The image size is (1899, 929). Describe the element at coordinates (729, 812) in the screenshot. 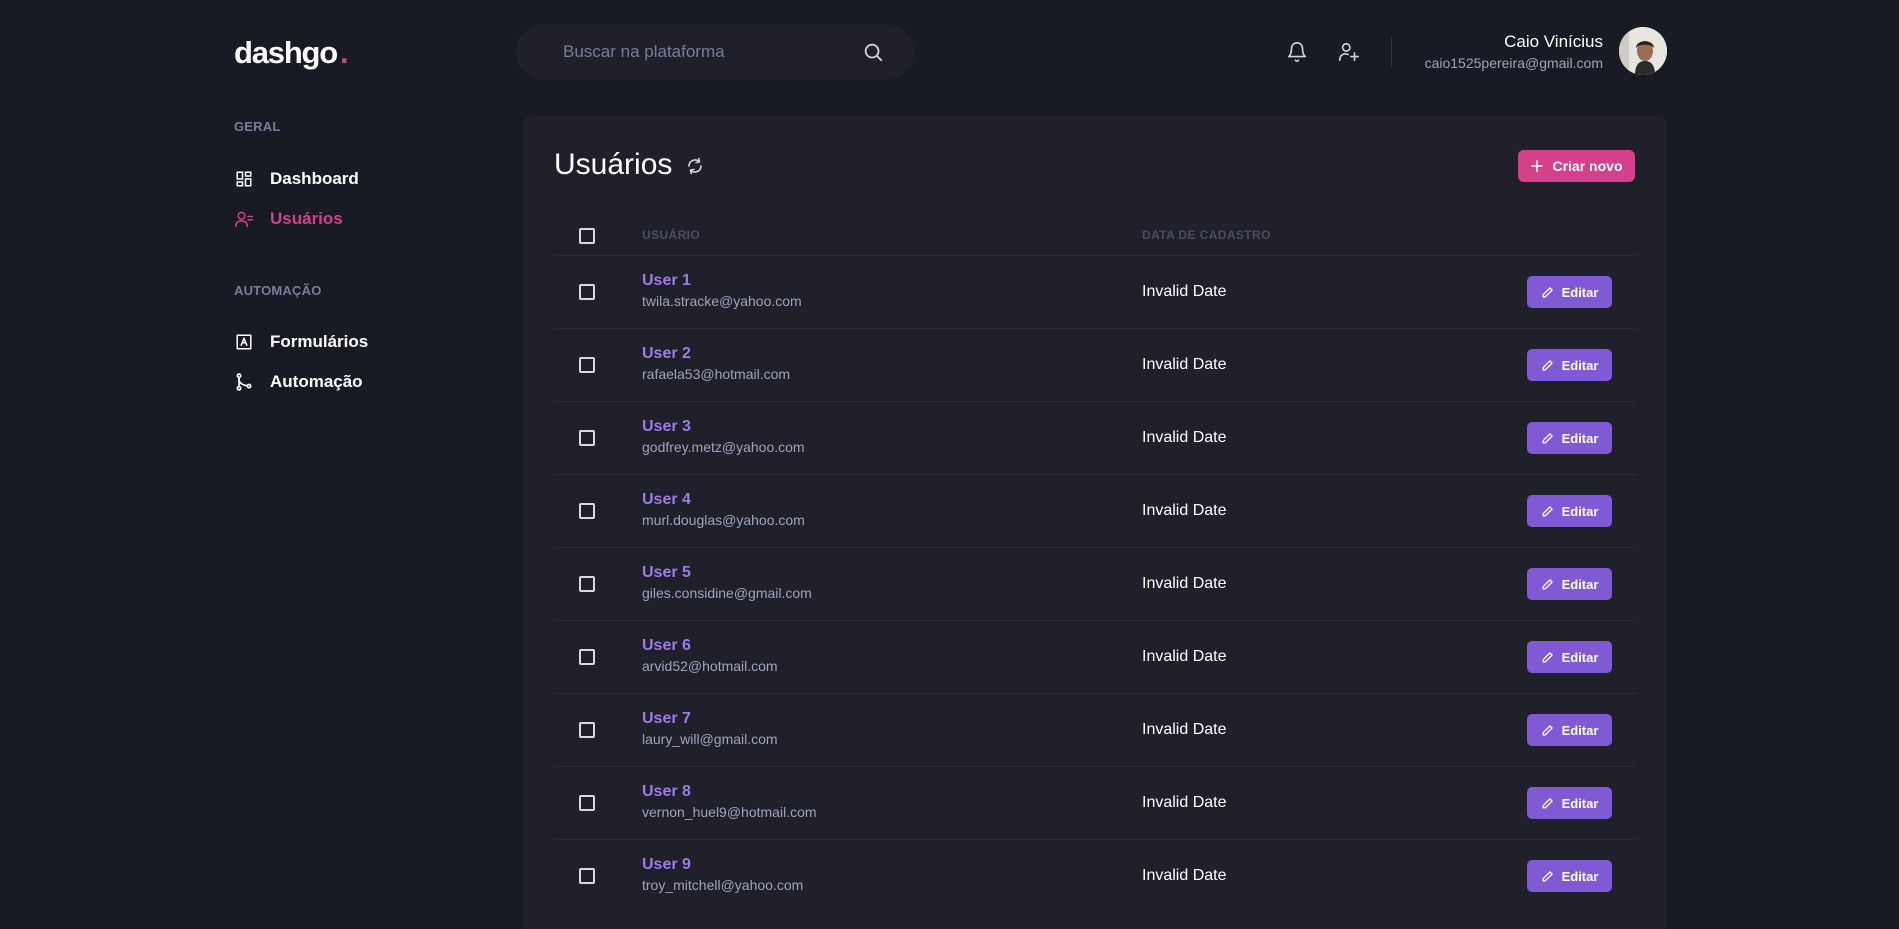

I see `user-email: vernon_huel9@hotmail.com` at that location.